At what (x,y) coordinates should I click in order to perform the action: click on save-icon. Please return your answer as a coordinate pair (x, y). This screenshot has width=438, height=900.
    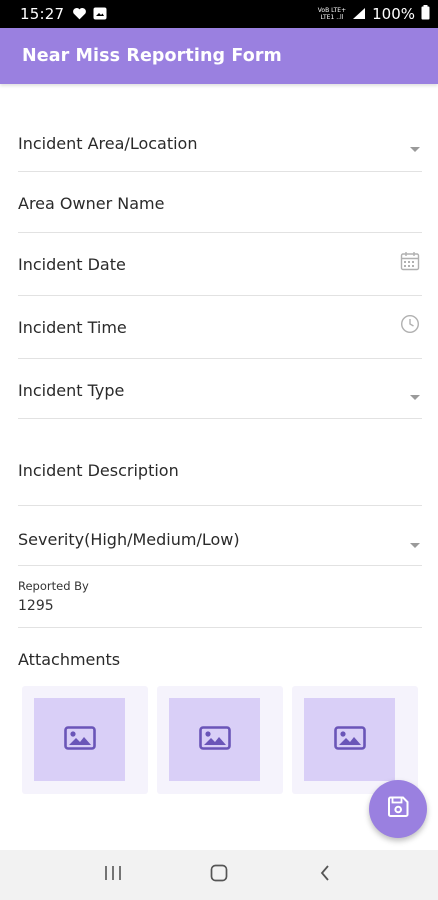
    Looking at the image, I should click on (398, 809).